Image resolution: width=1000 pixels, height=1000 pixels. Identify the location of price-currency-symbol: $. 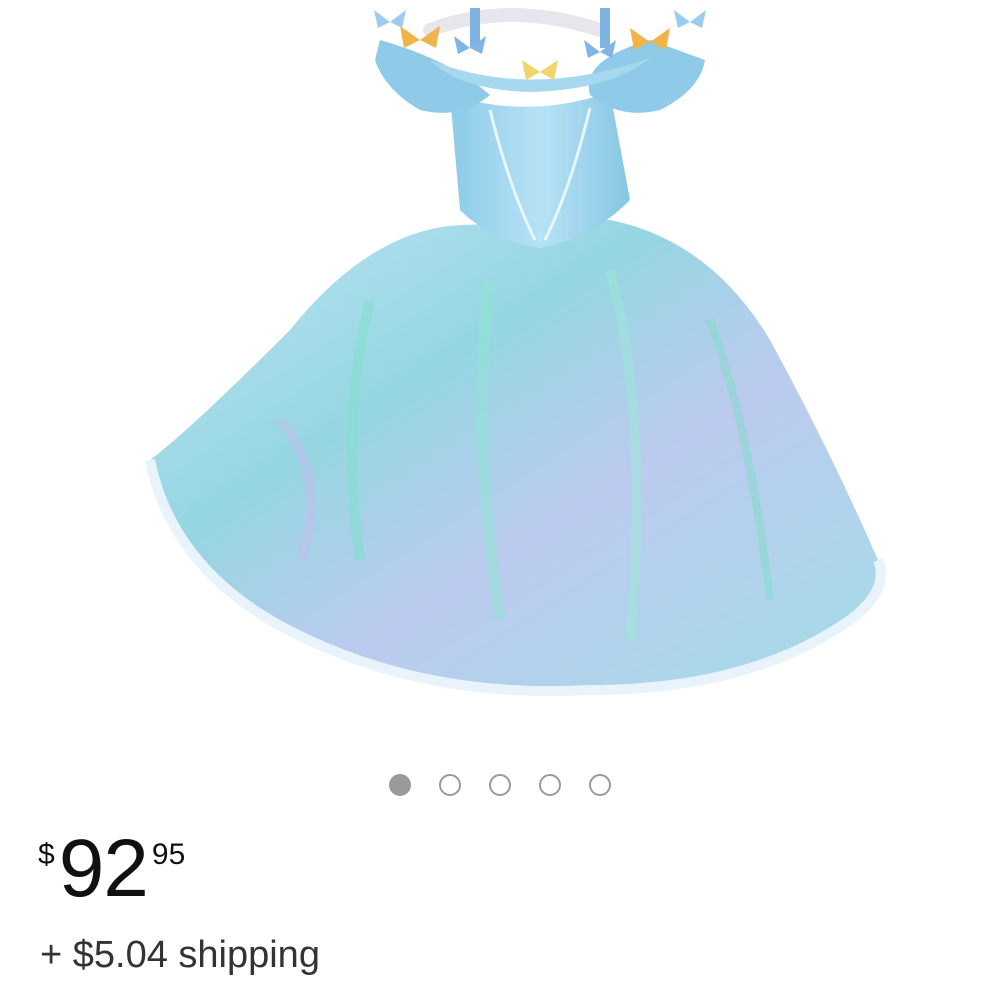
(46, 854).